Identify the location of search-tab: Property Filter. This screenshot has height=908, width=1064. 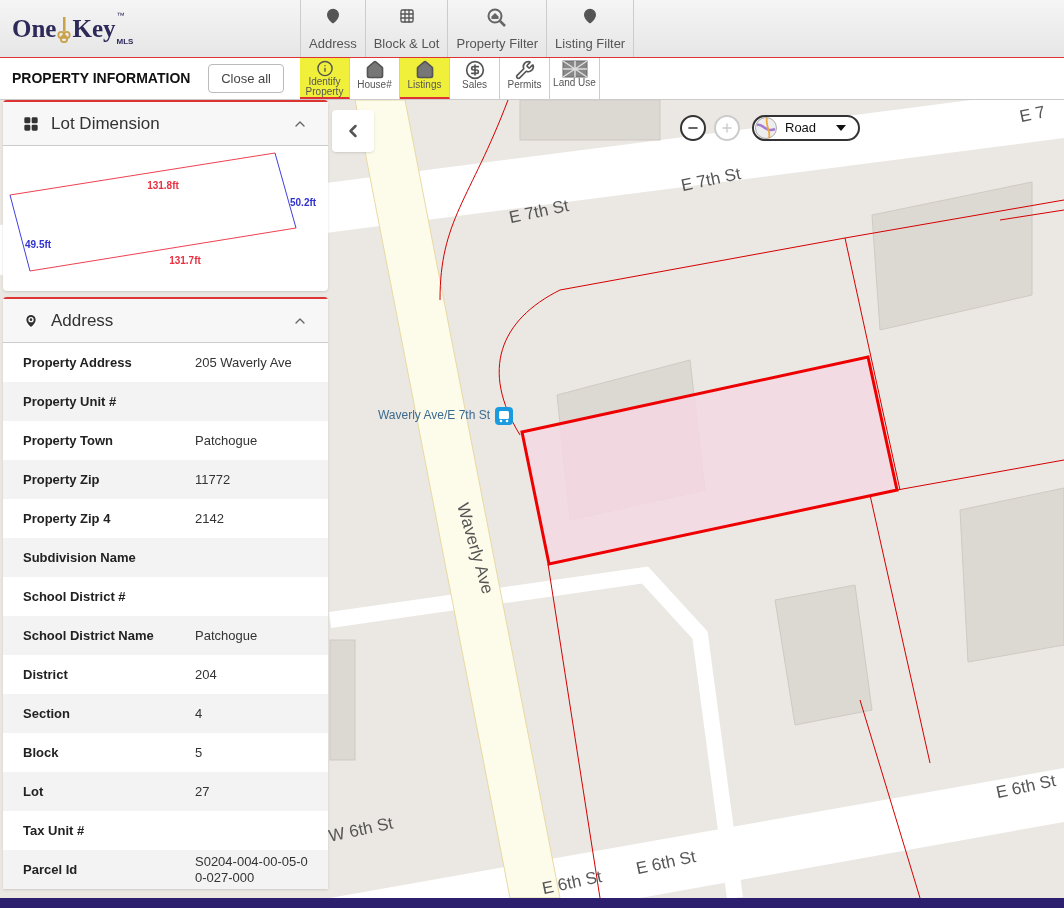
(497, 28).